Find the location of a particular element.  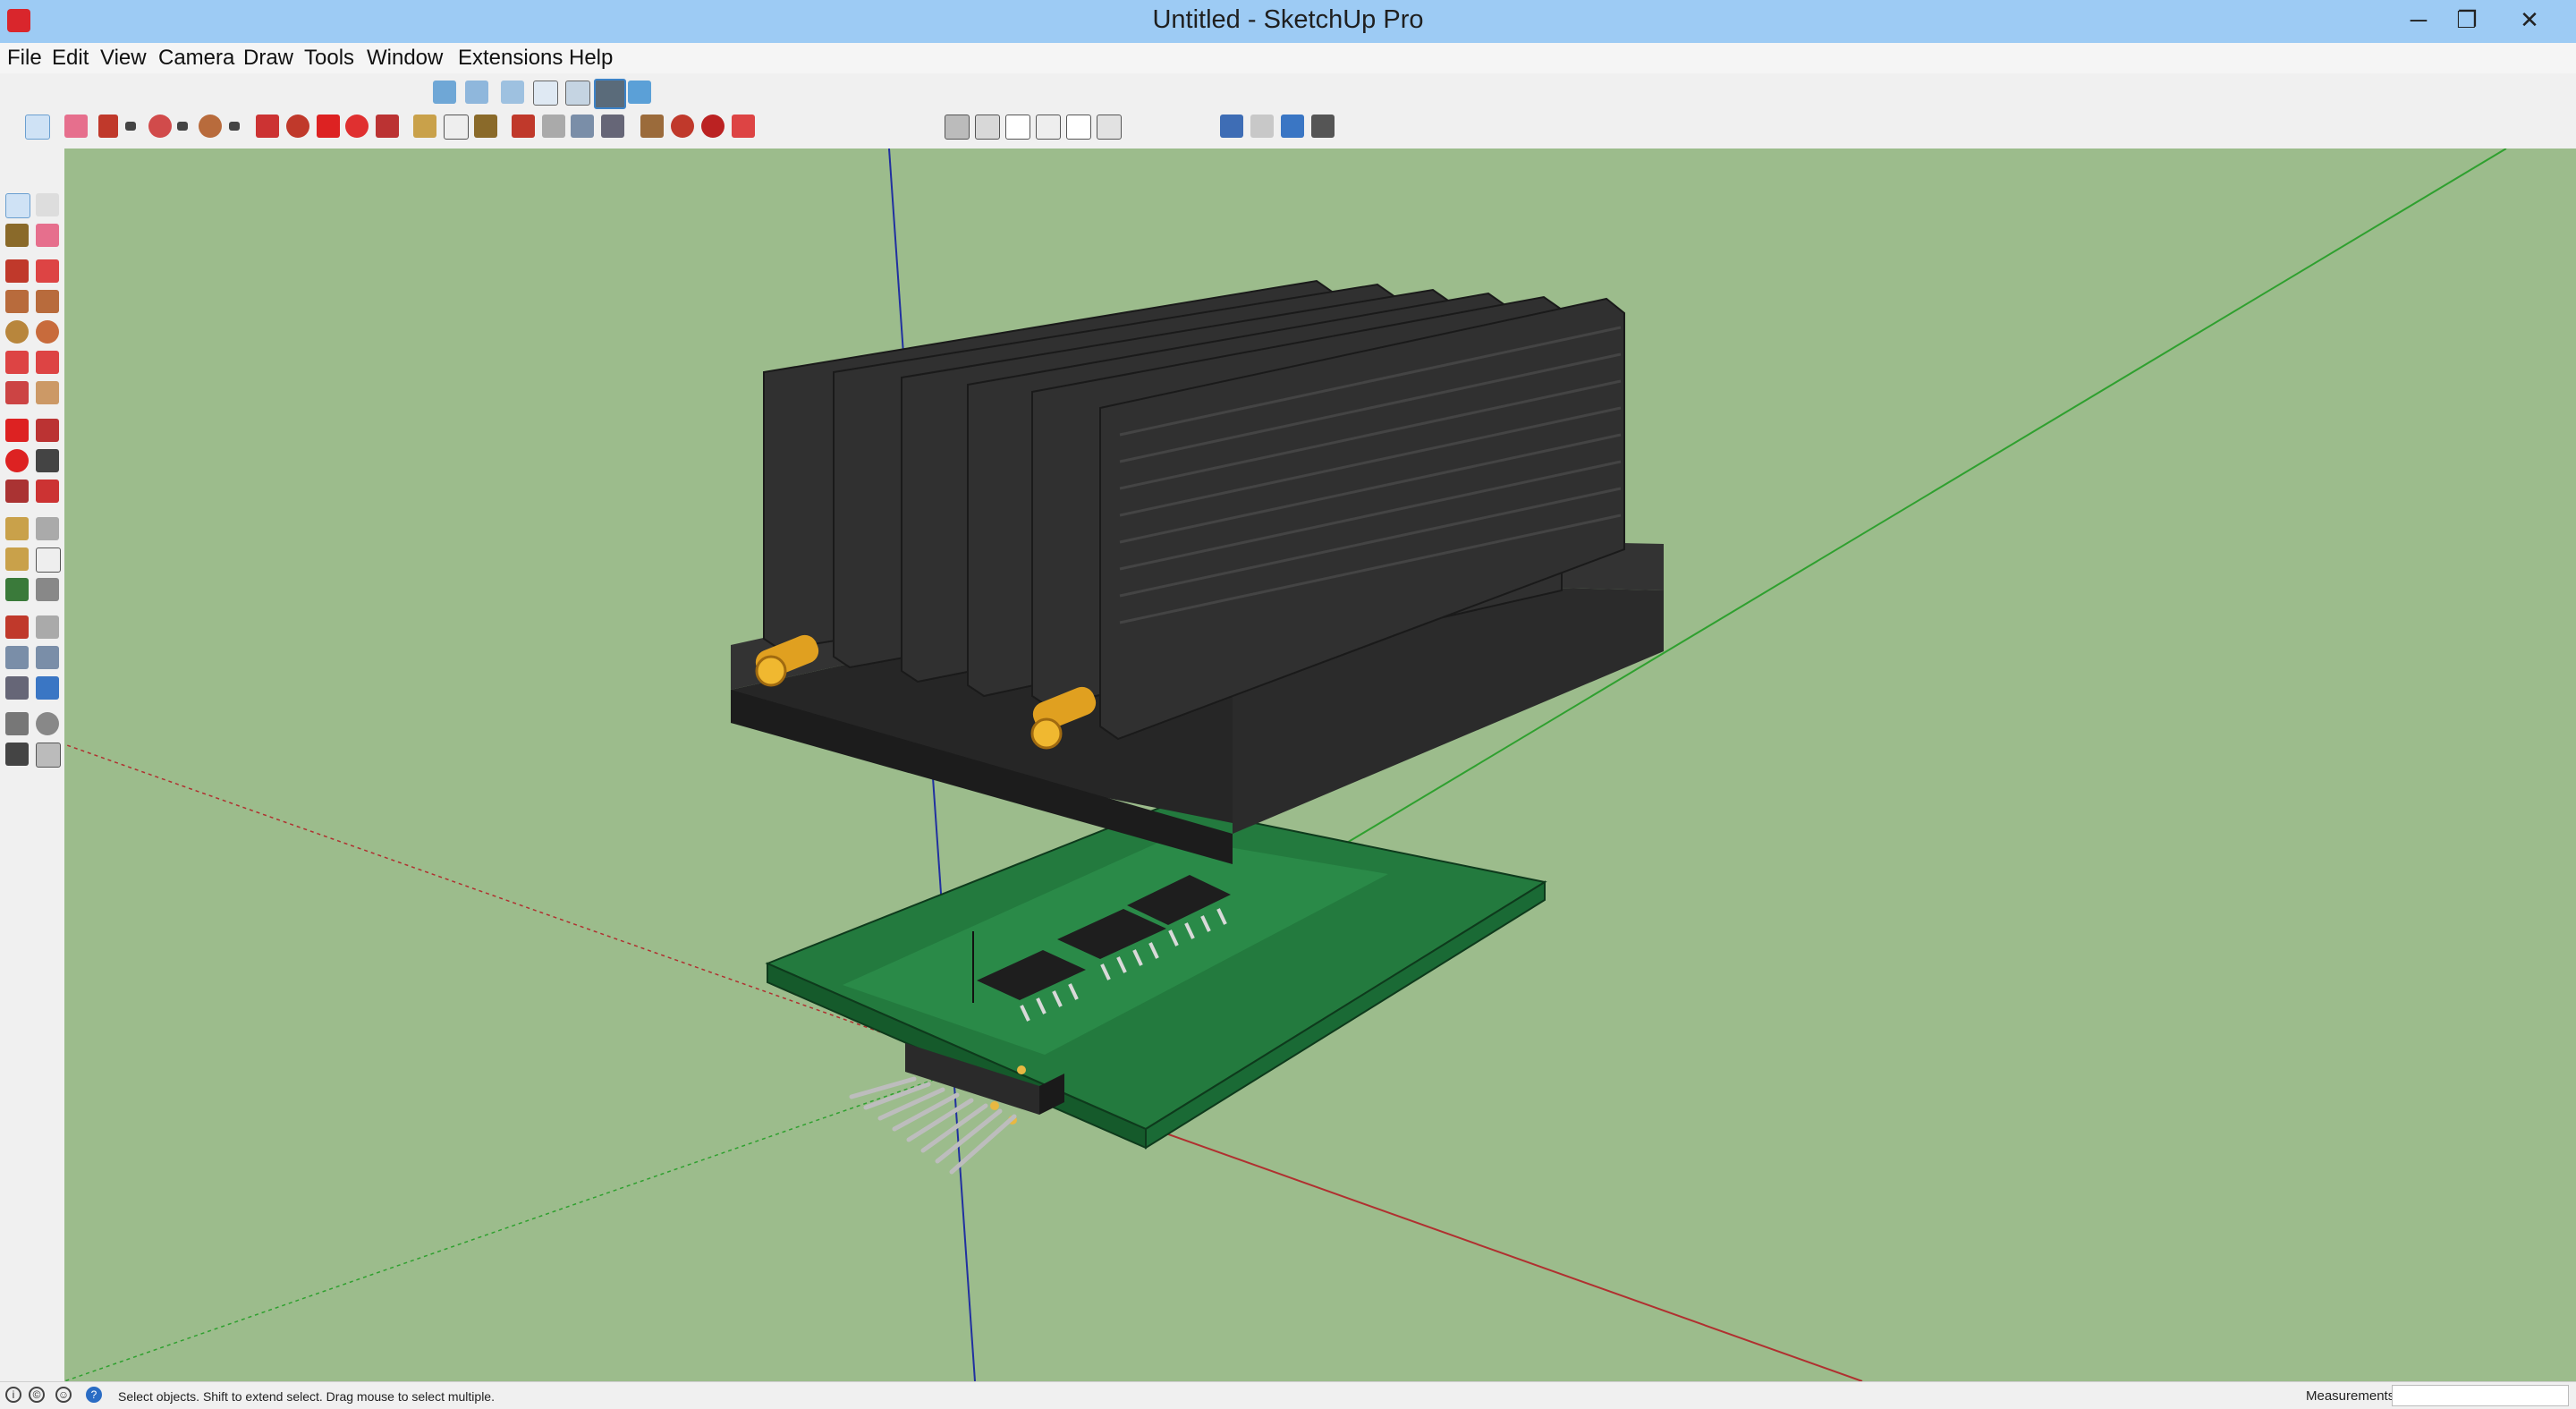

menu-view: View is located at coordinates (123, 59).